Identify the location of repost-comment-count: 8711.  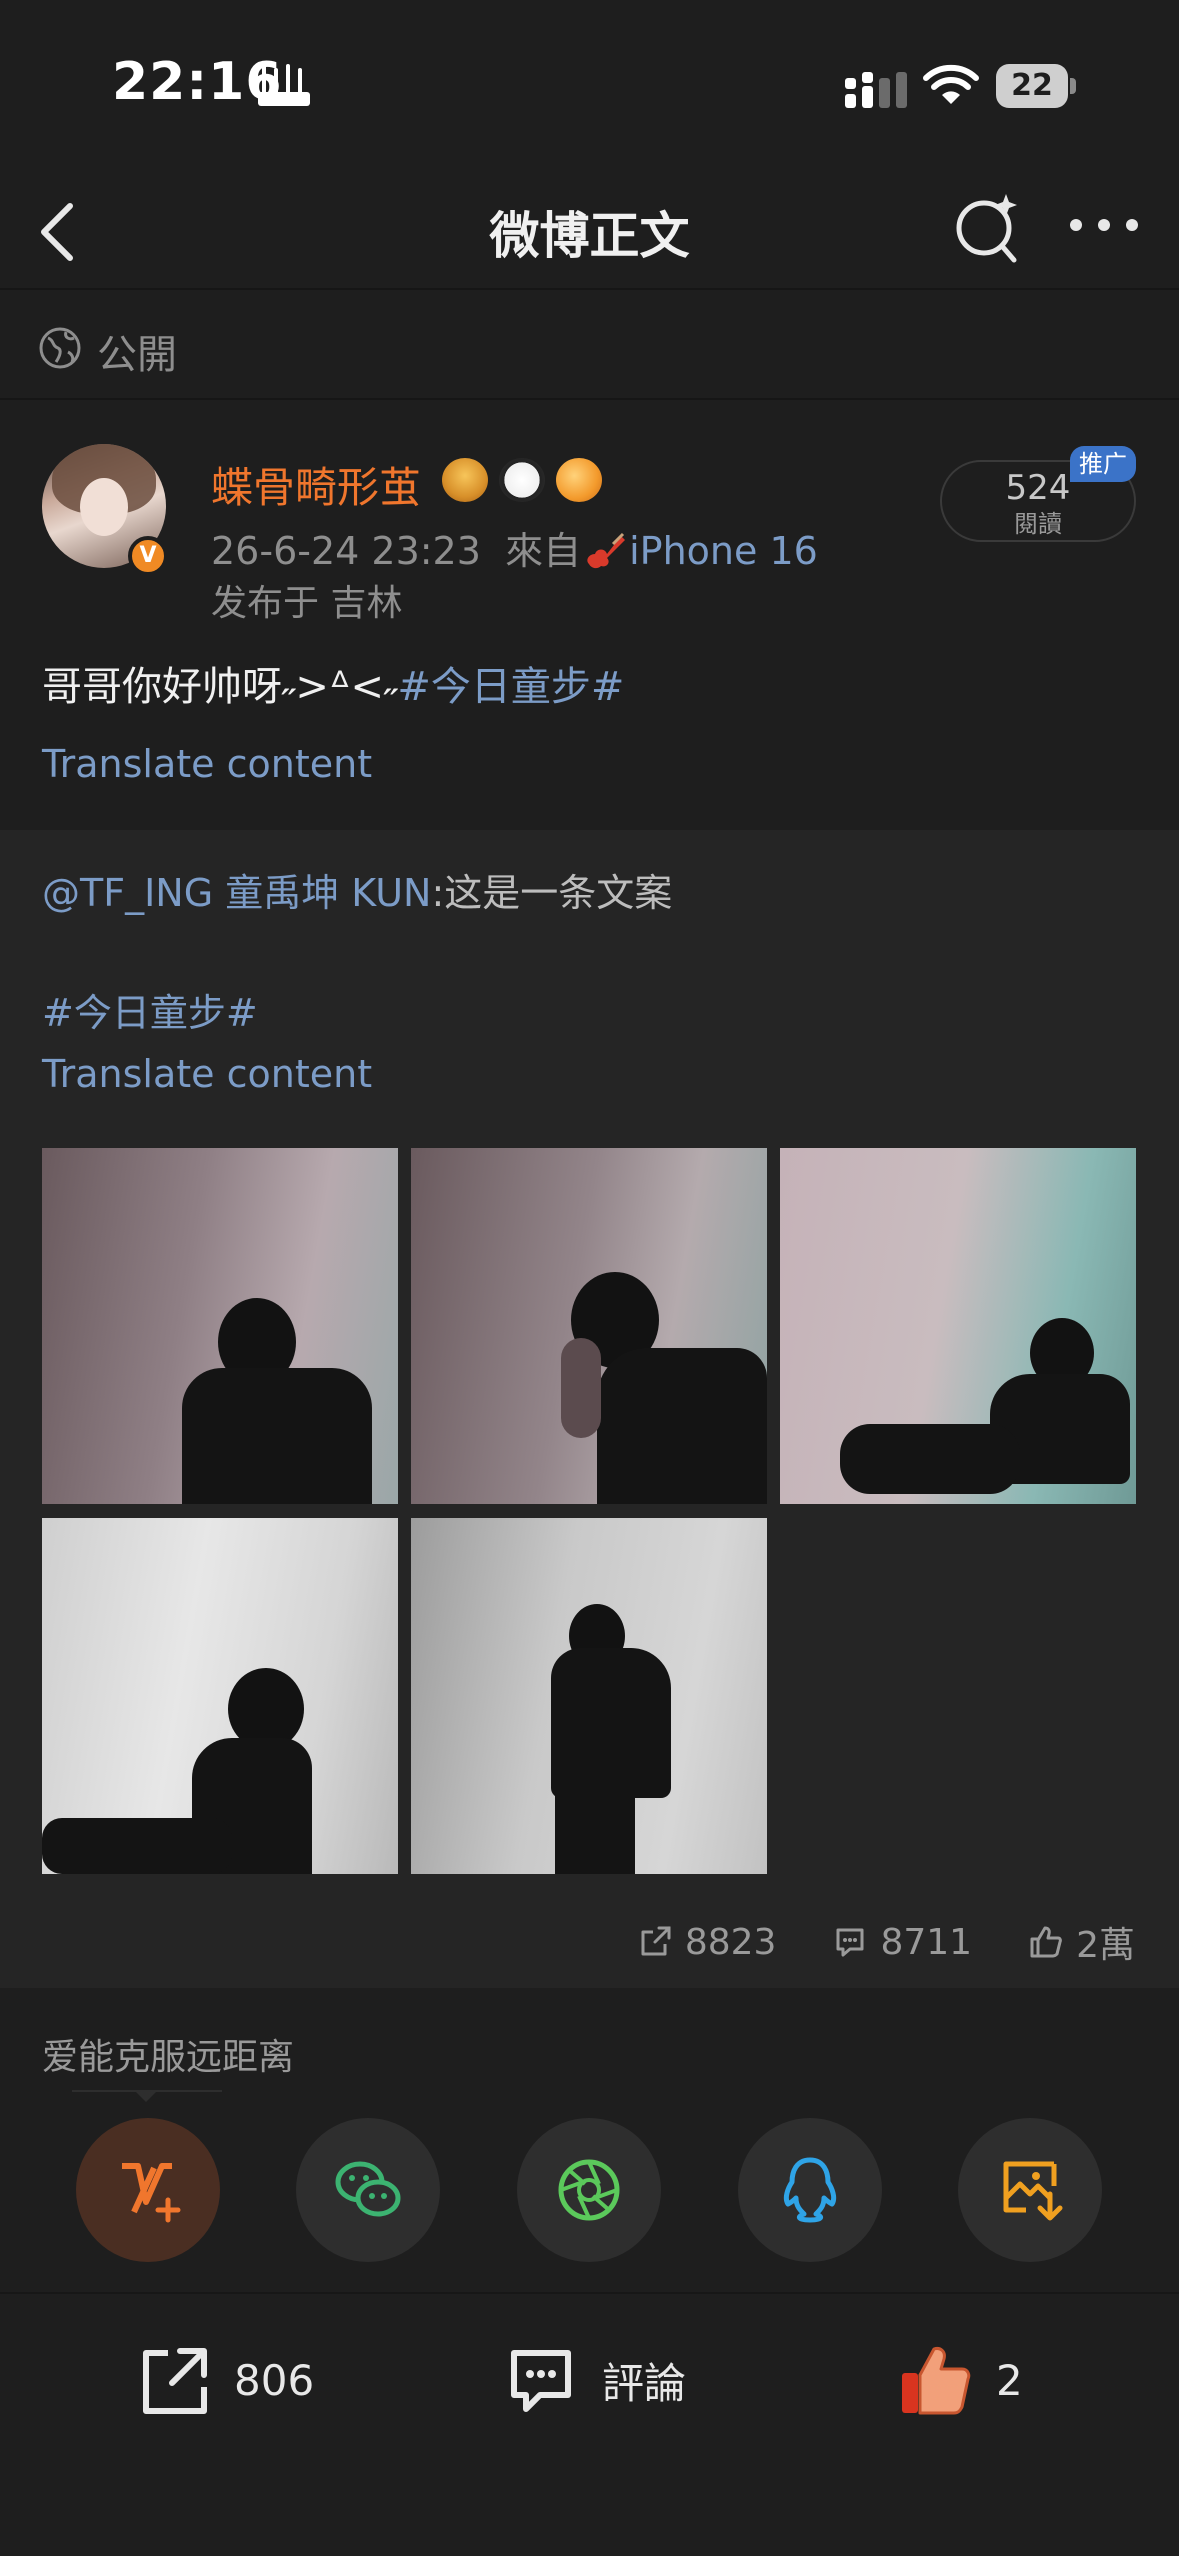
(926, 1942).